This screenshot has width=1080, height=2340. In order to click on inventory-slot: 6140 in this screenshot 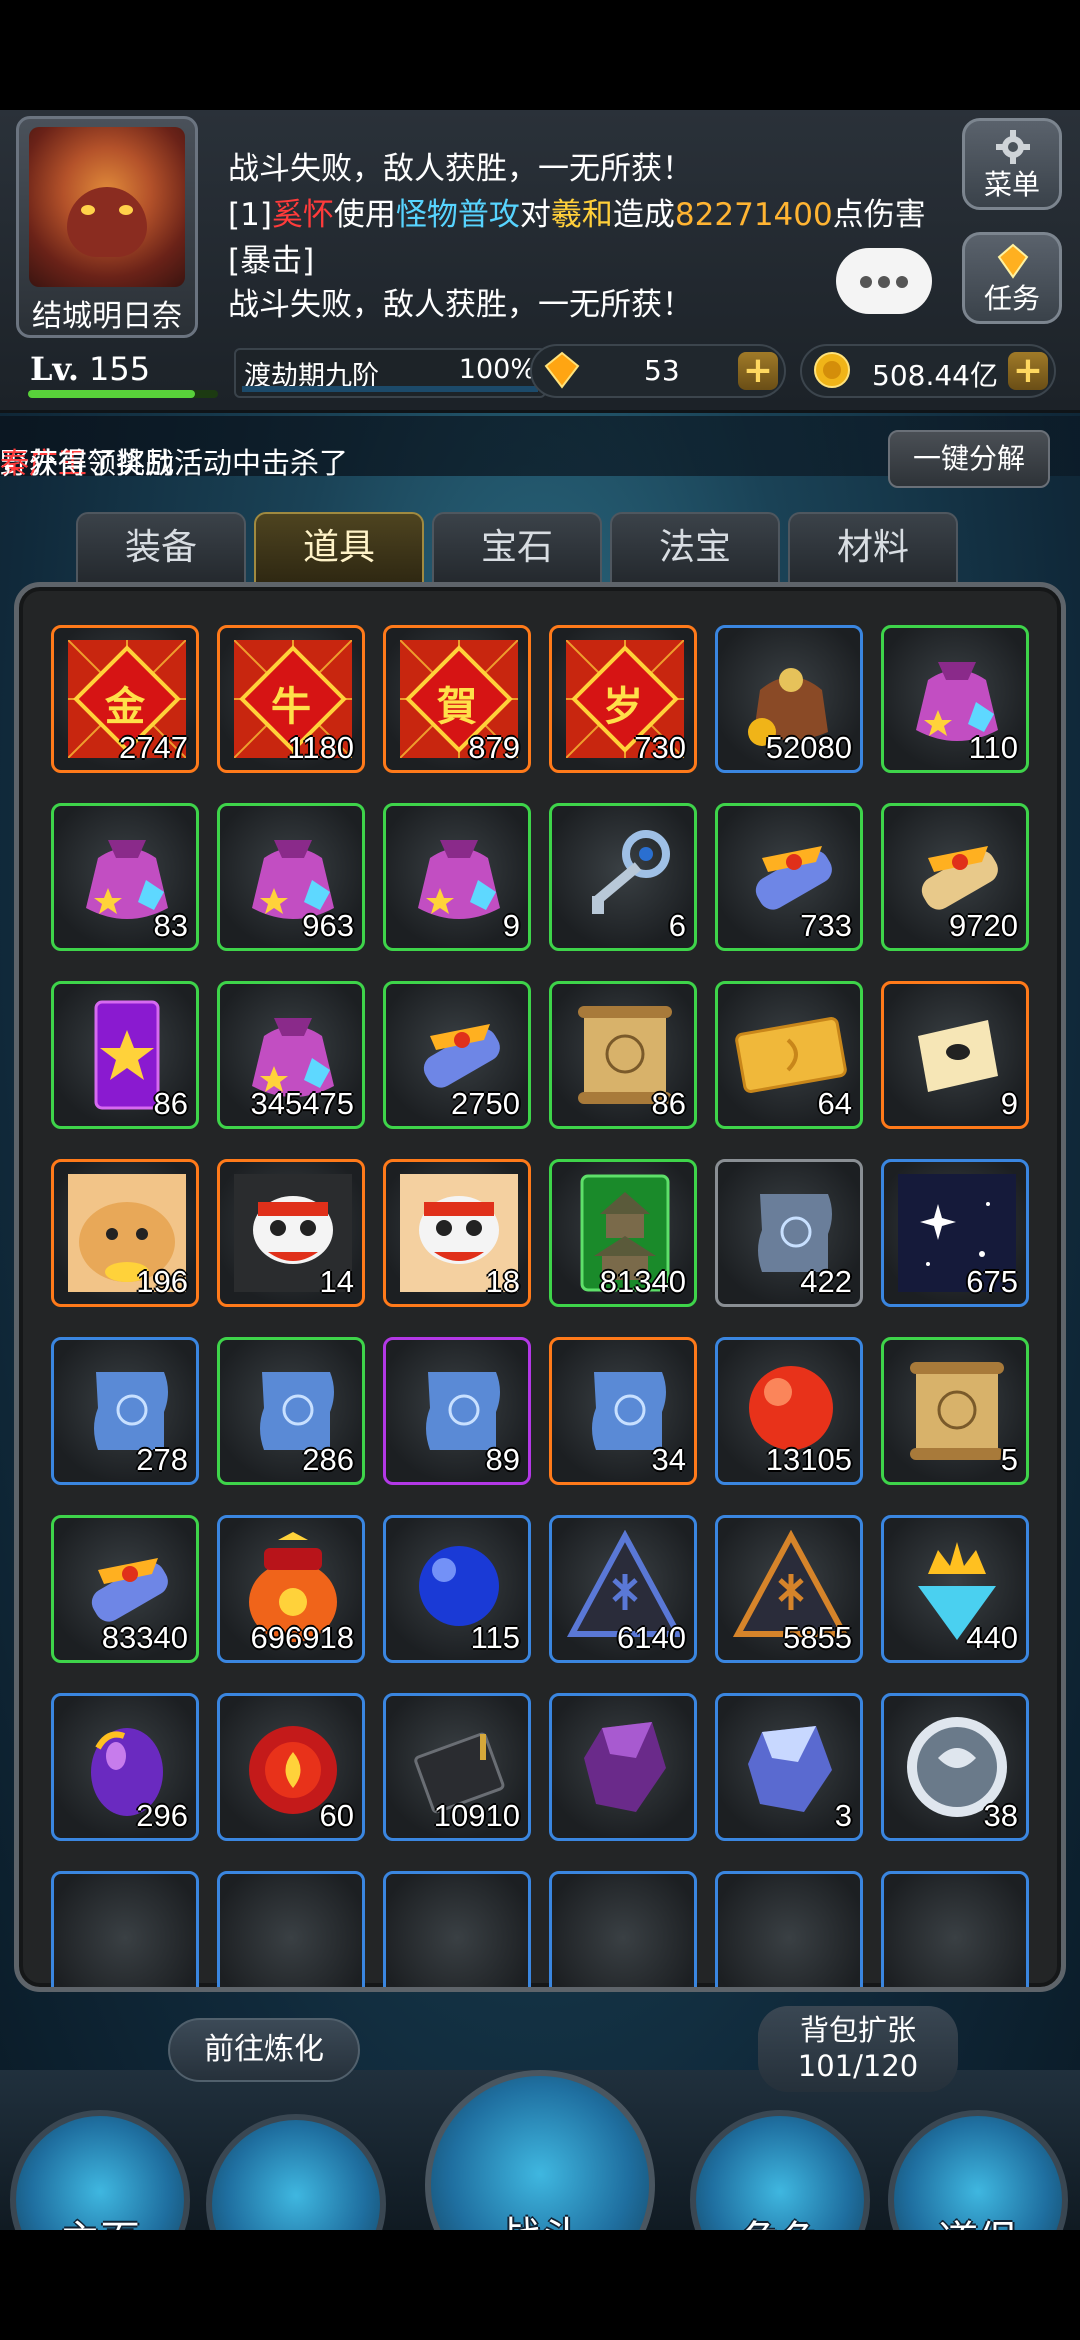, I will do `click(623, 1589)`.